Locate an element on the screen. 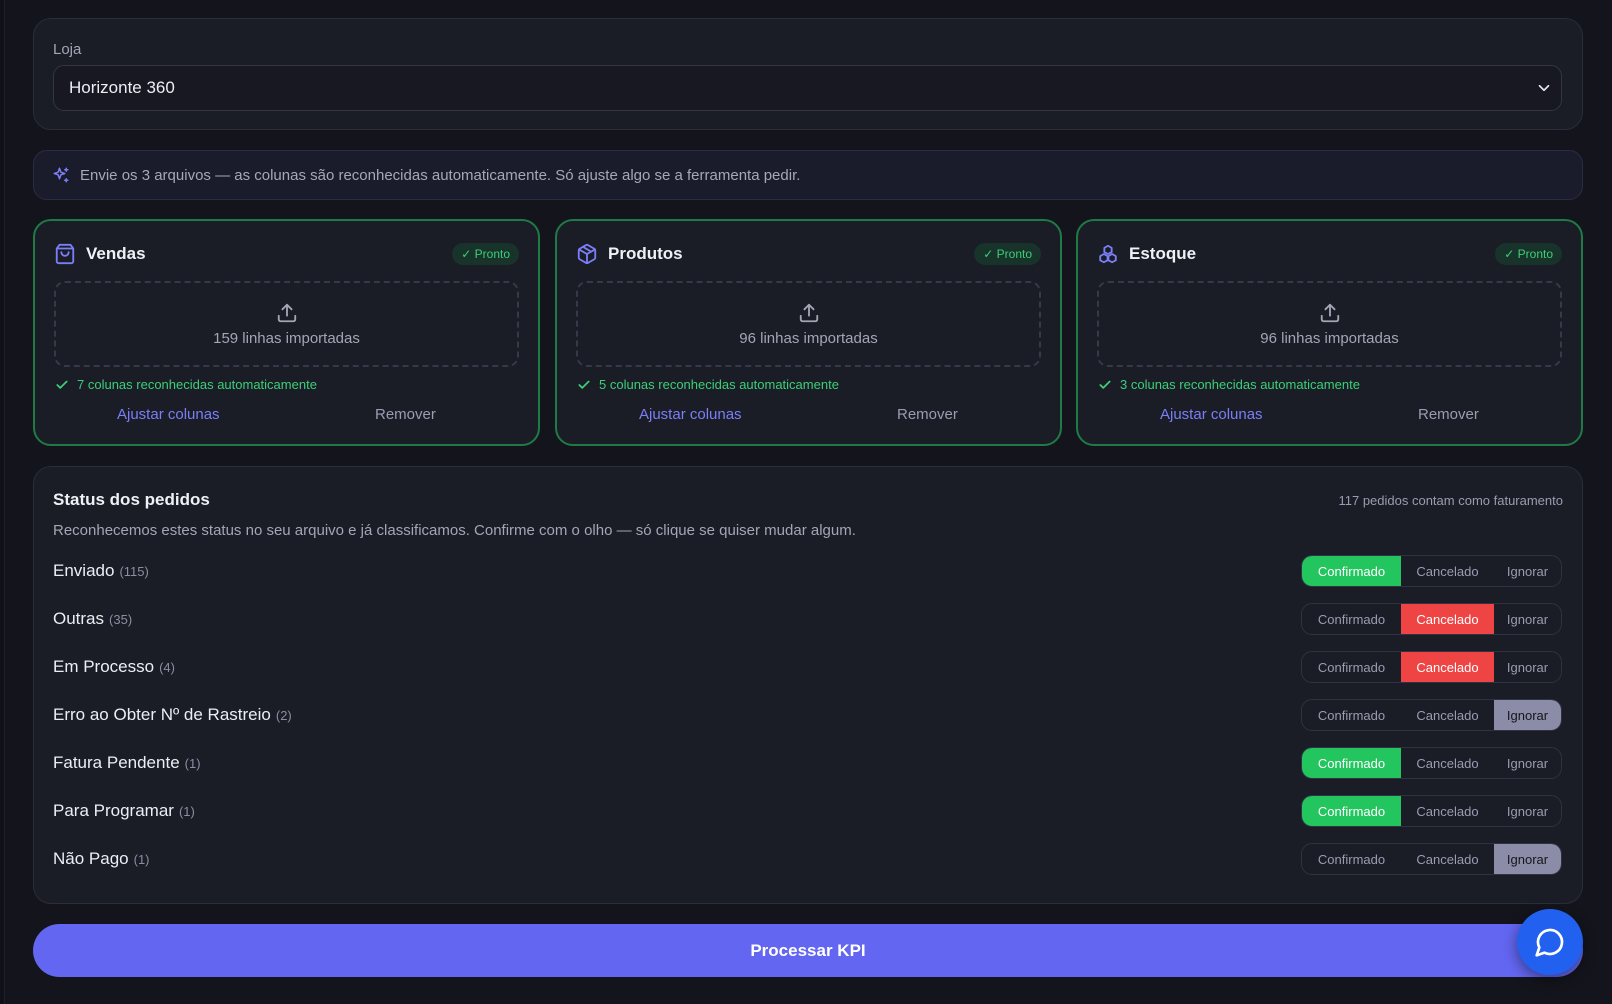 Image resolution: width=1612 pixels, height=1004 pixels. card-title: Vendas is located at coordinates (100, 254).